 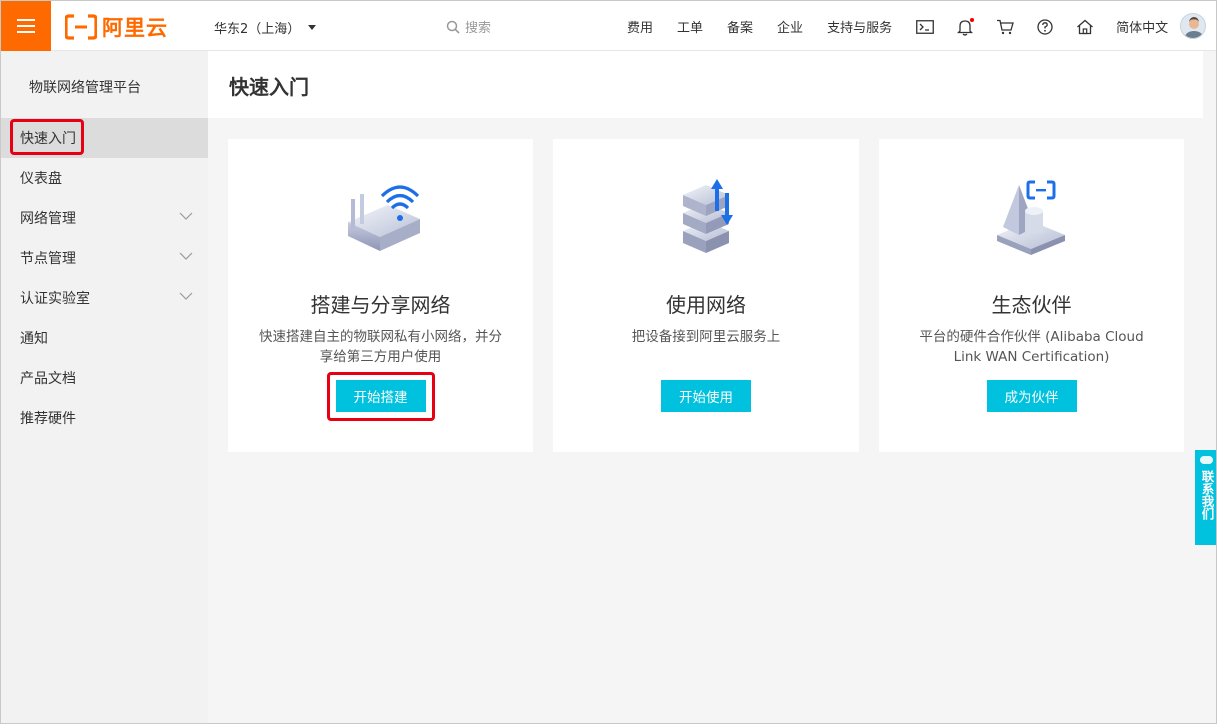 I want to click on card-title: 使用网络, so click(x=706, y=305).